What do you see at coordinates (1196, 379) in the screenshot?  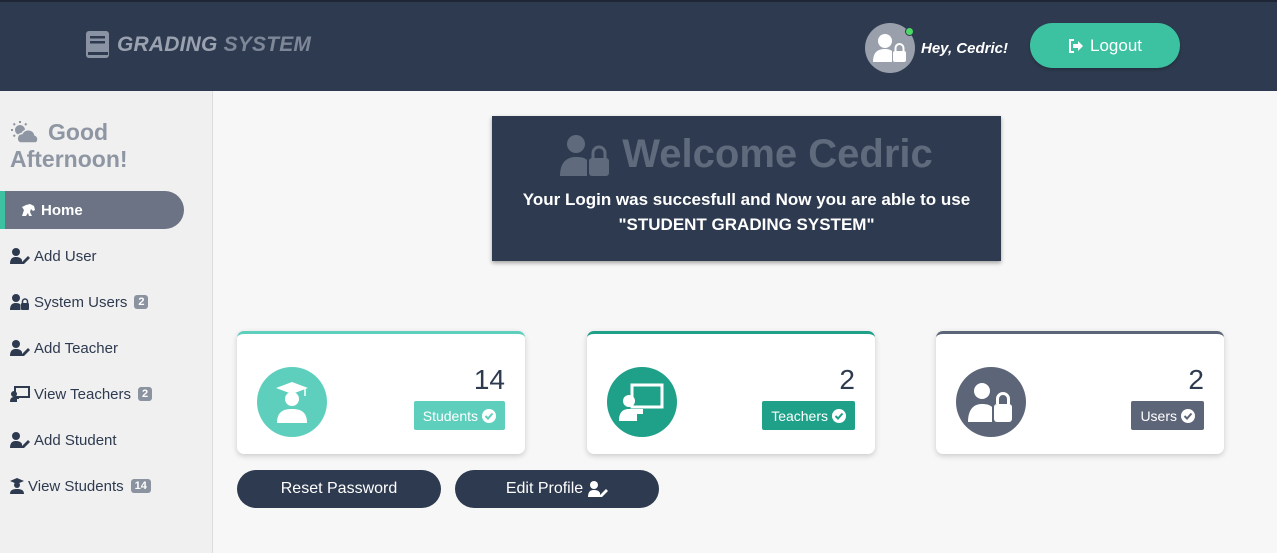 I see `users-count: 2` at bounding box center [1196, 379].